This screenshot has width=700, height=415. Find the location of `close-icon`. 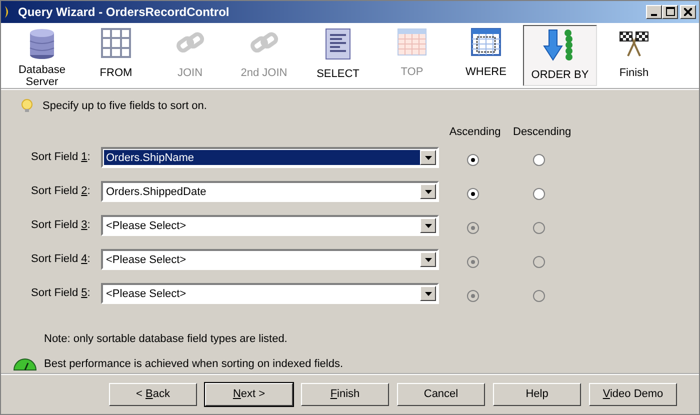

close-icon is located at coordinates (688, 12).